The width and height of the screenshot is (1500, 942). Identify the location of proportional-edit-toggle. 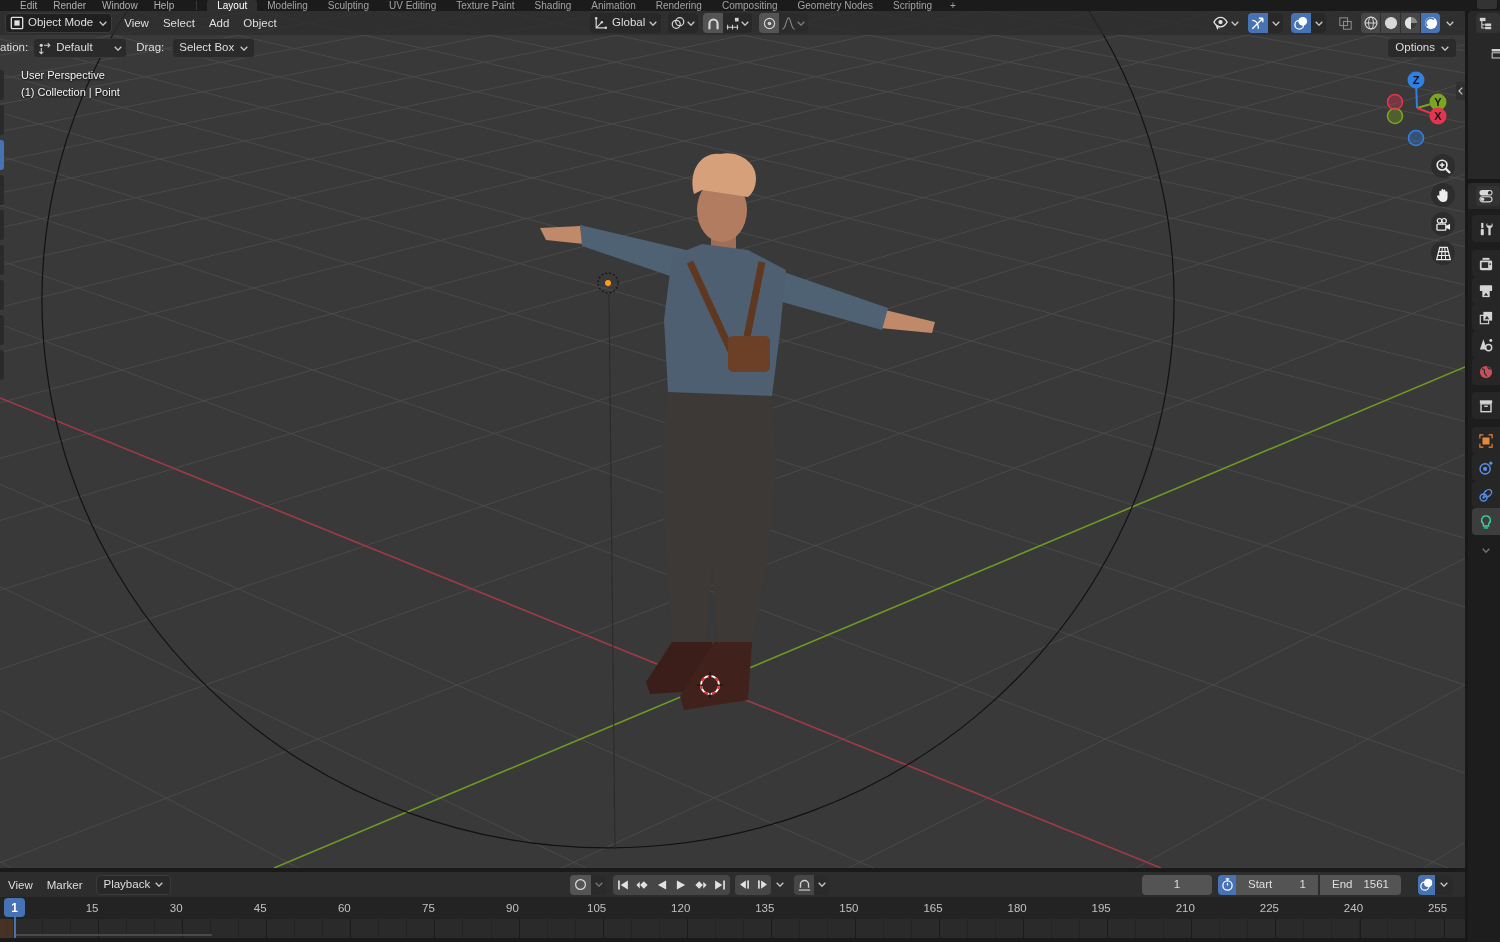
(769, 23).